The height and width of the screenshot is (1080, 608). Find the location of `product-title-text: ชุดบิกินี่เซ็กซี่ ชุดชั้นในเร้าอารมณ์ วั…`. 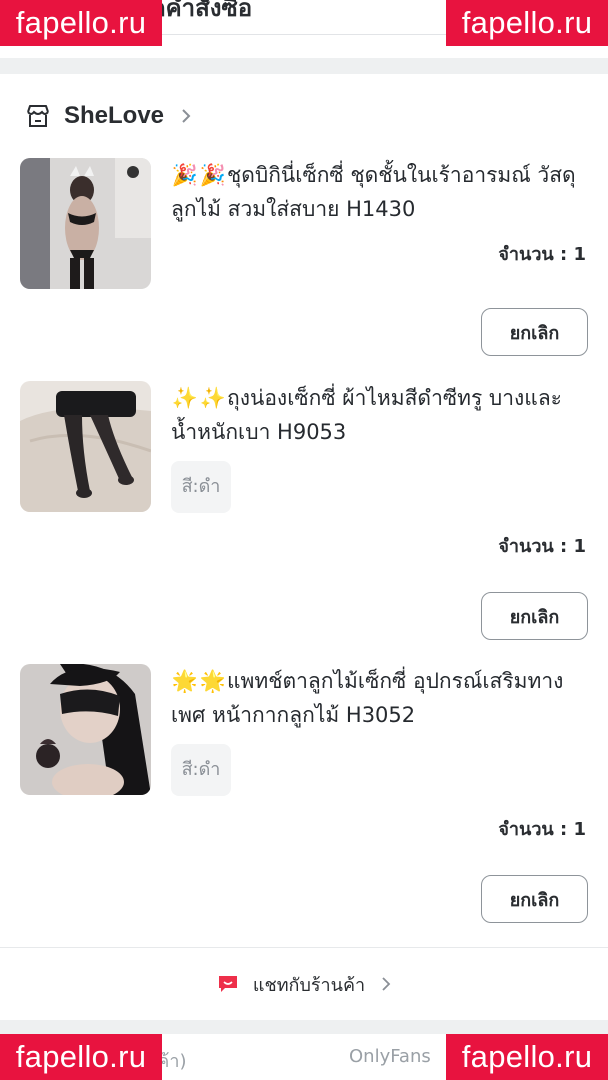

product-title-text: ชุดบิกินี่เซ็กซี่ ชุดชั้นในเร้าอารมณ์ วั… is located at coordinates (373, 192).